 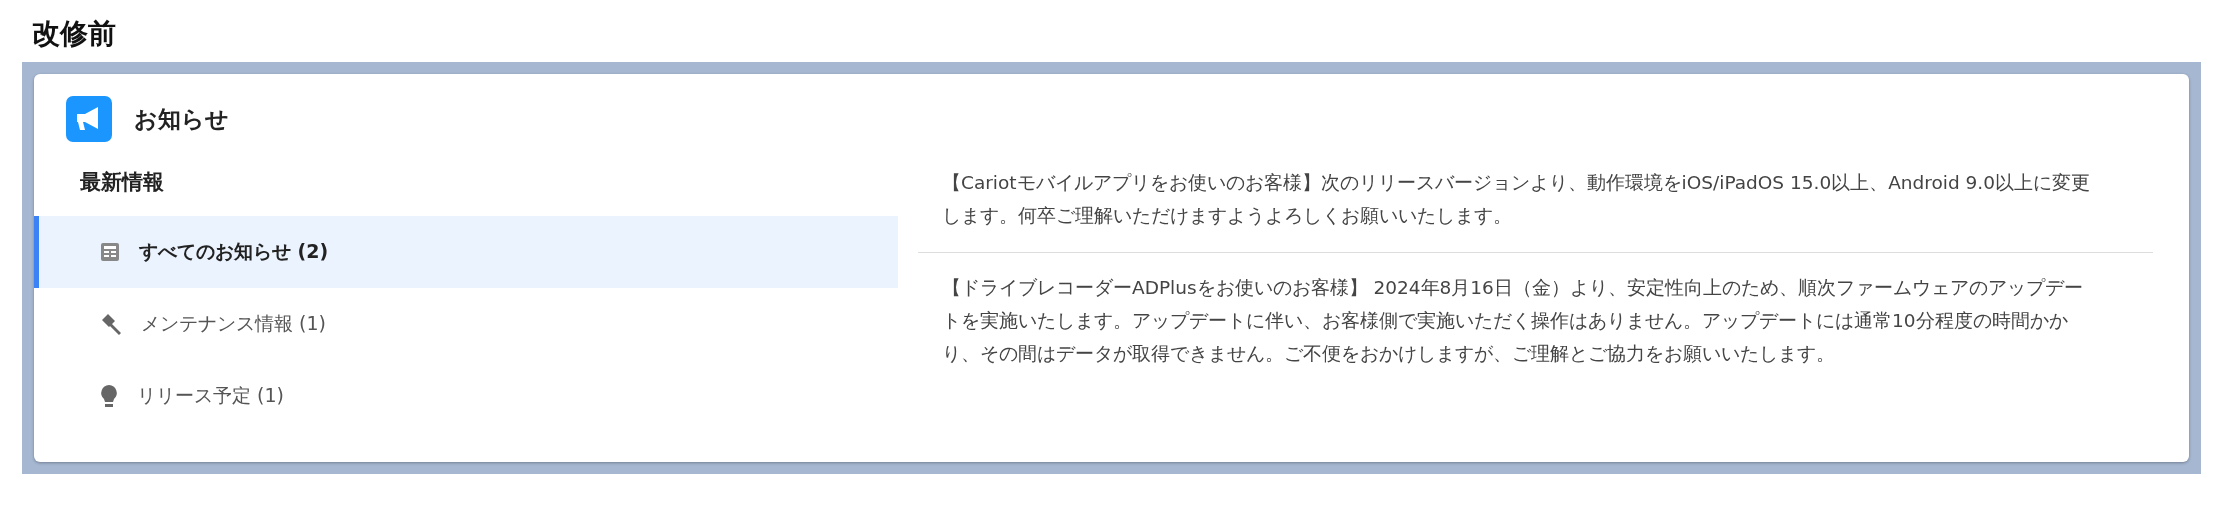 What do you see at coordinates (109, 396) in the screenshot?
I see `lightbulb-icon` at bounding box center [109, 396].